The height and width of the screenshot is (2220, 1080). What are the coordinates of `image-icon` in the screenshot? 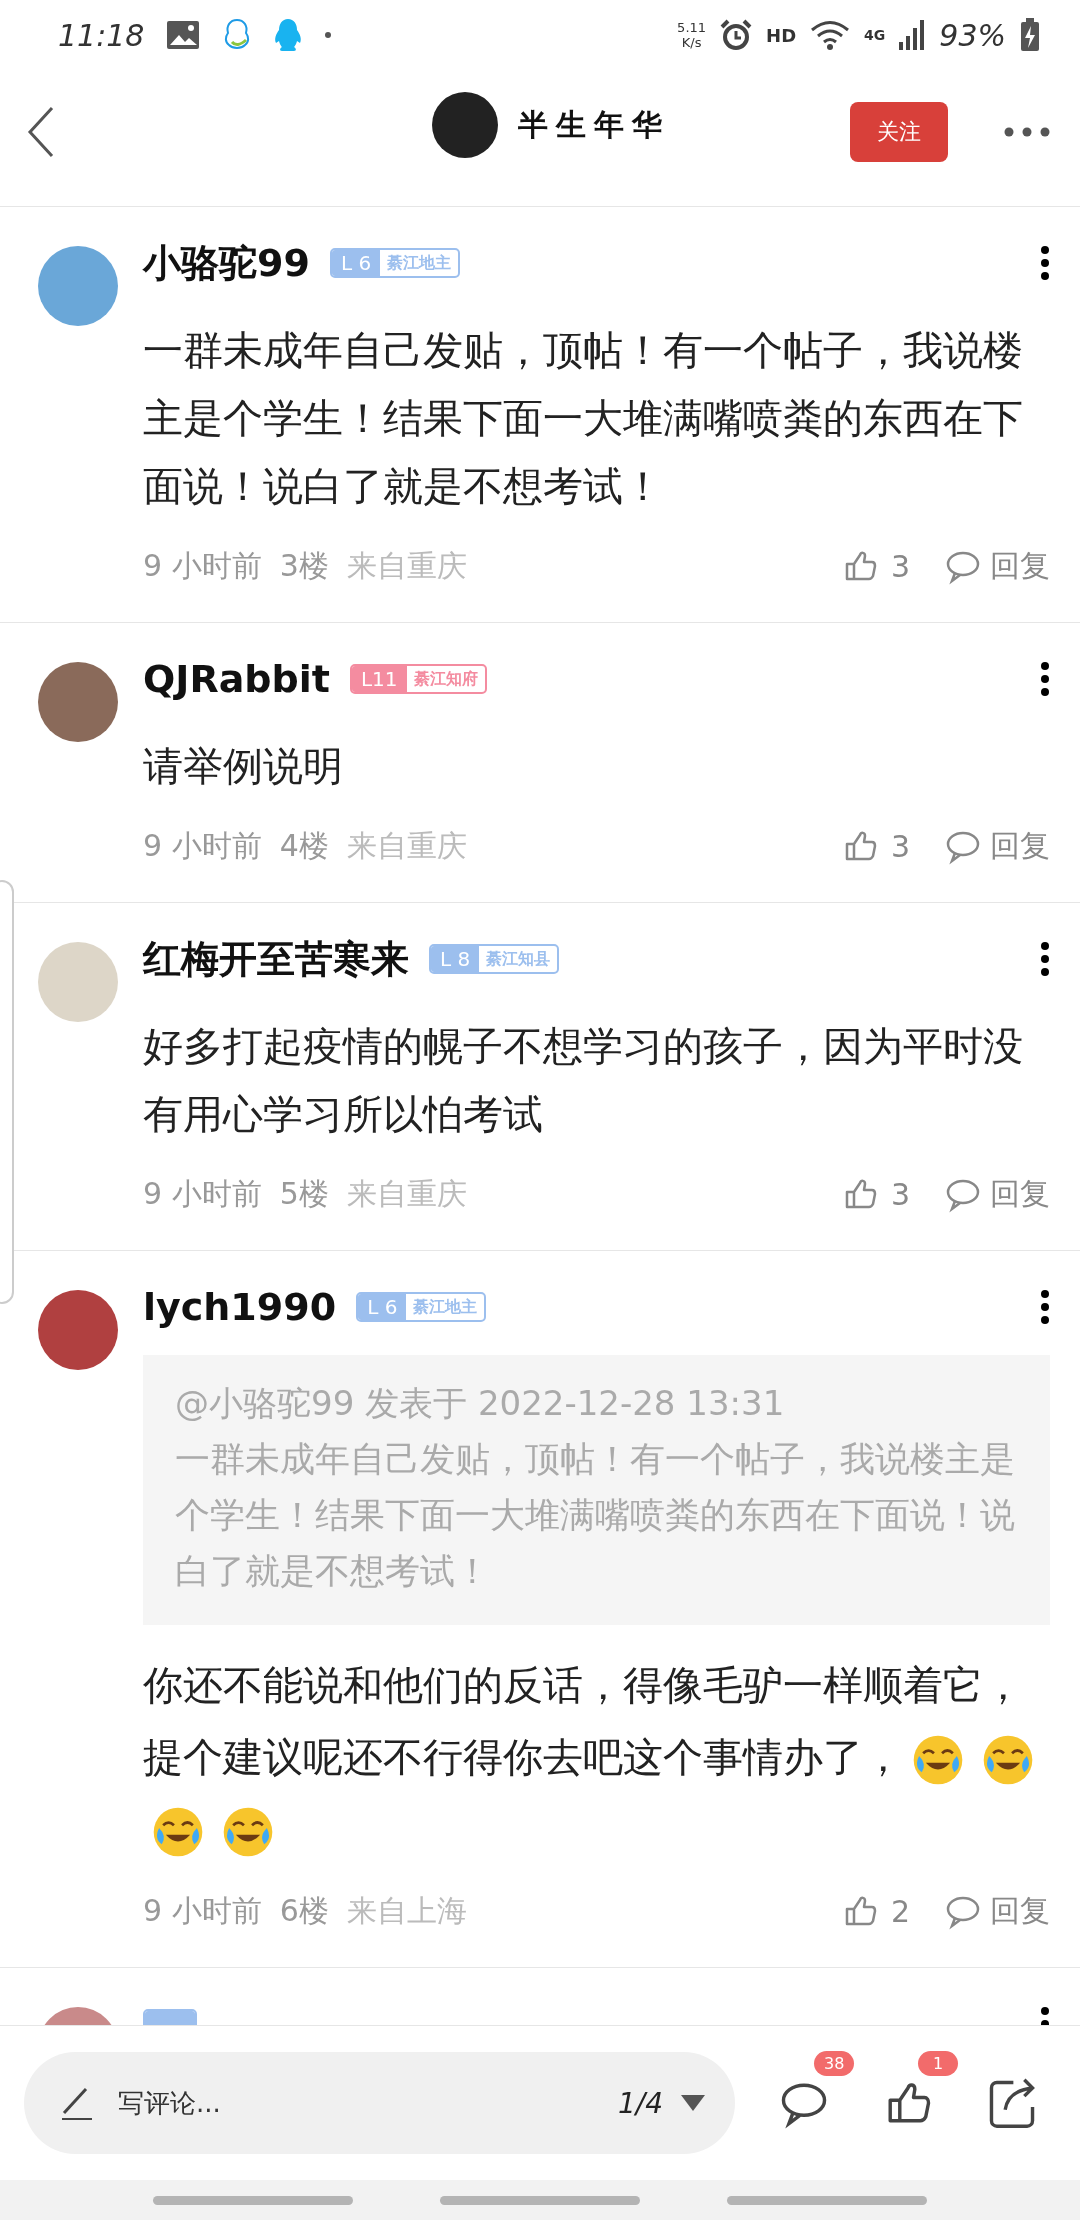 It's located at (183, 35).